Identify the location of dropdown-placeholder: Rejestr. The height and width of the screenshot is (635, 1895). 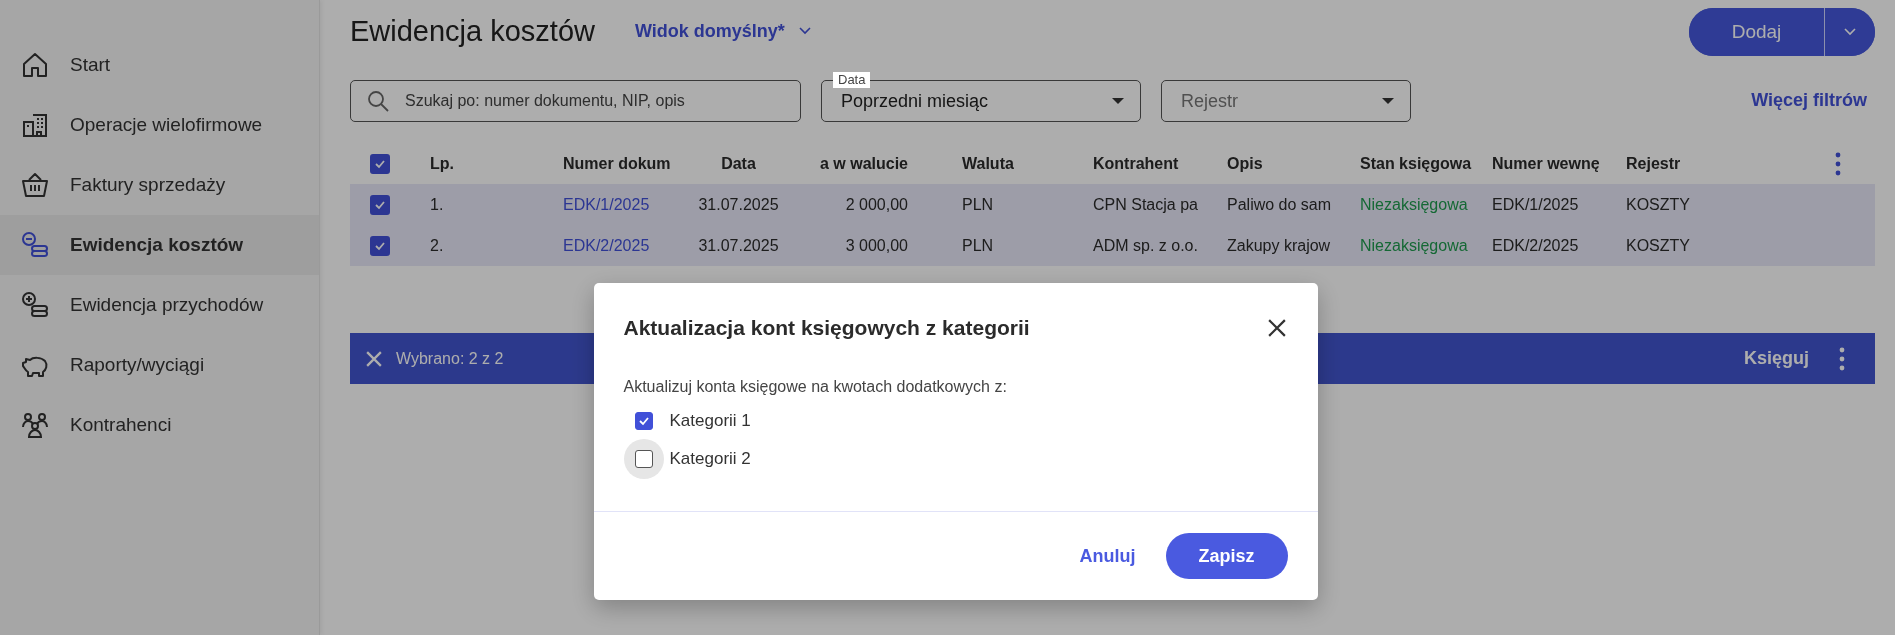
(1209, 101).